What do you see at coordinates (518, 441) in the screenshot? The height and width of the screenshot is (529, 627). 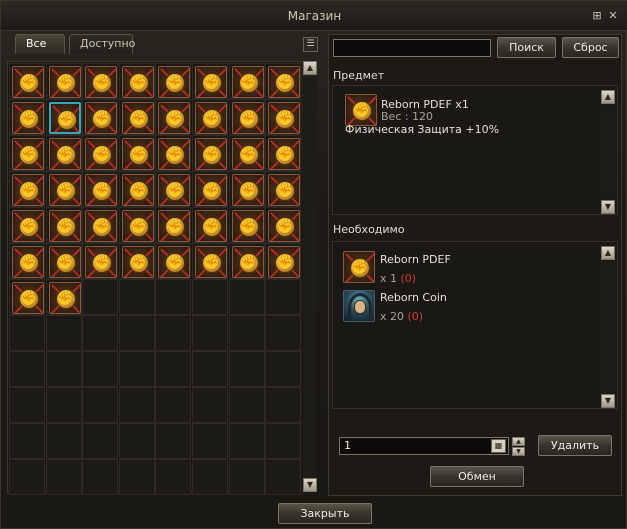 I see `quantity-up-icon: ▲` at bounding box center [518, 441].